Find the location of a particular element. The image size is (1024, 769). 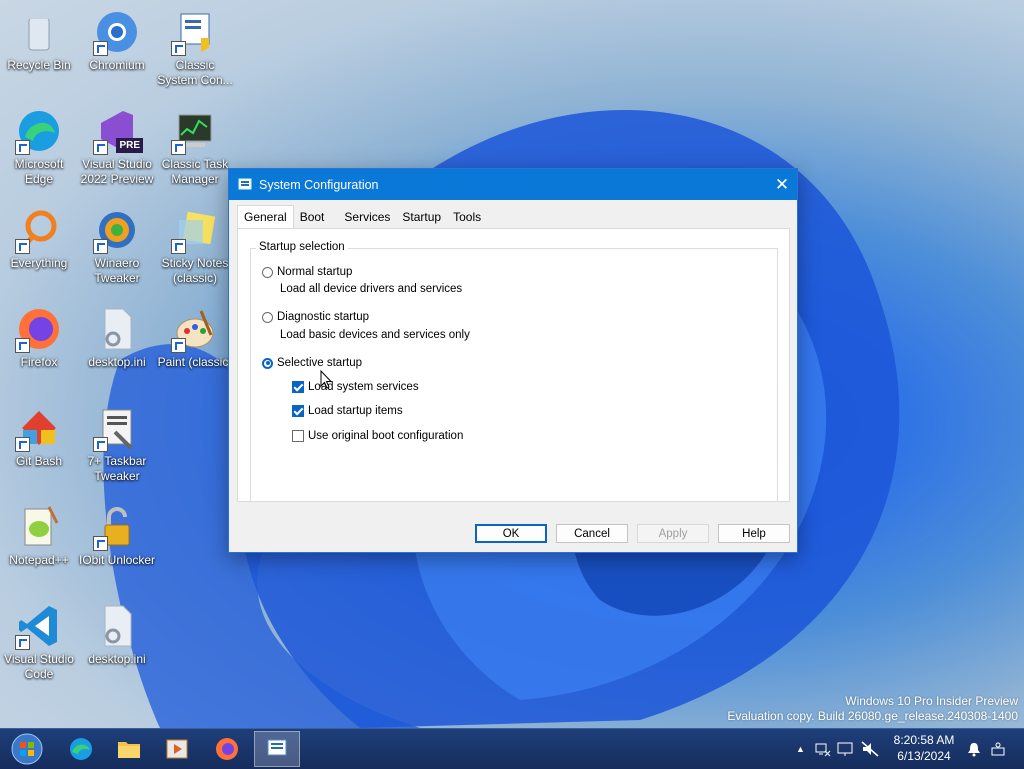

taskbar-file-explorer is located at coordinates (129, 749).